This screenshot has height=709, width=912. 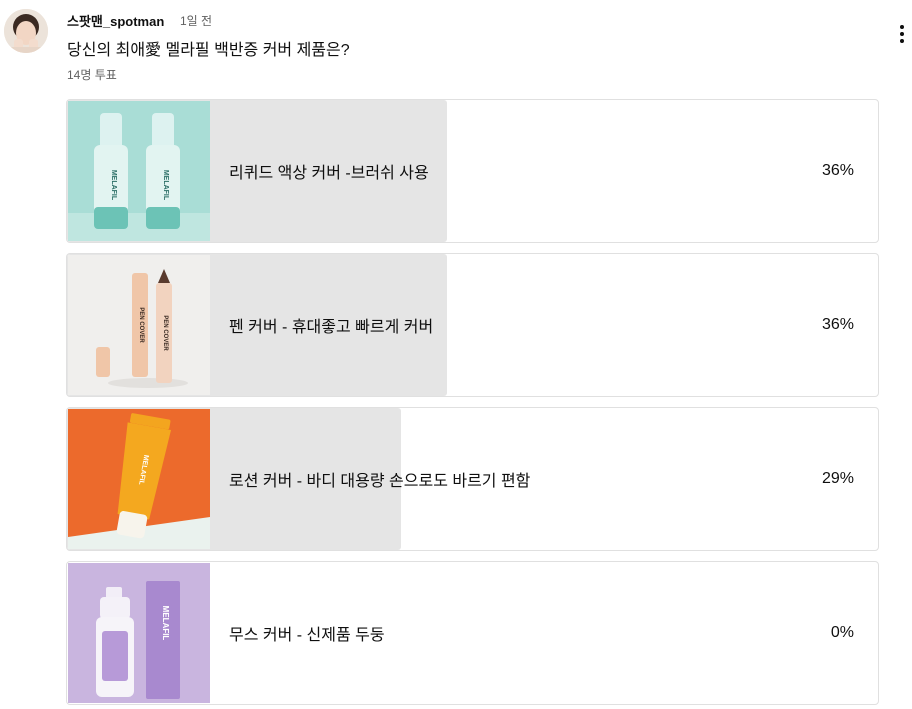 What do you see at coordinates (196, 20) in the screenshot?
I see `post-time: 1일 전` at bounding box center [196, 20].